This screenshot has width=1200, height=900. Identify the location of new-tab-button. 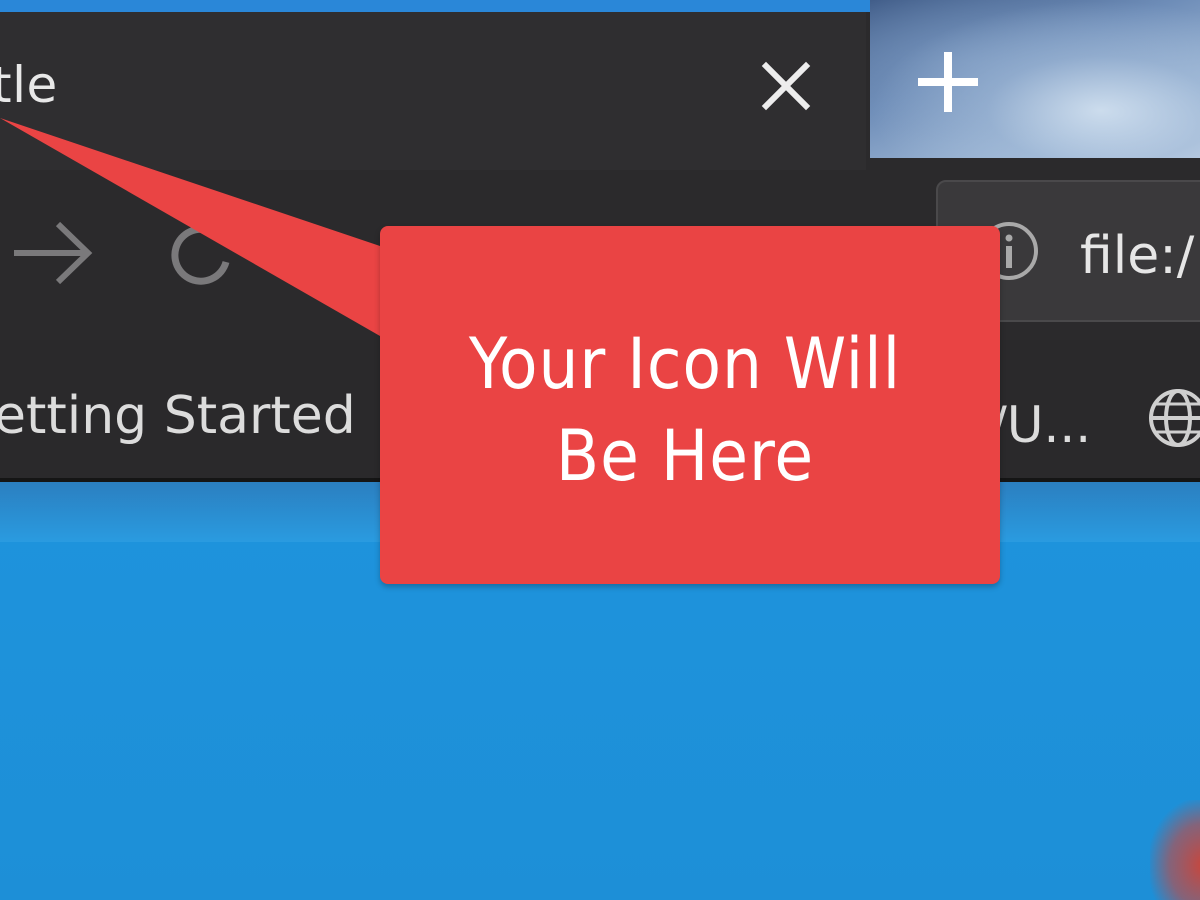
(948, 82).